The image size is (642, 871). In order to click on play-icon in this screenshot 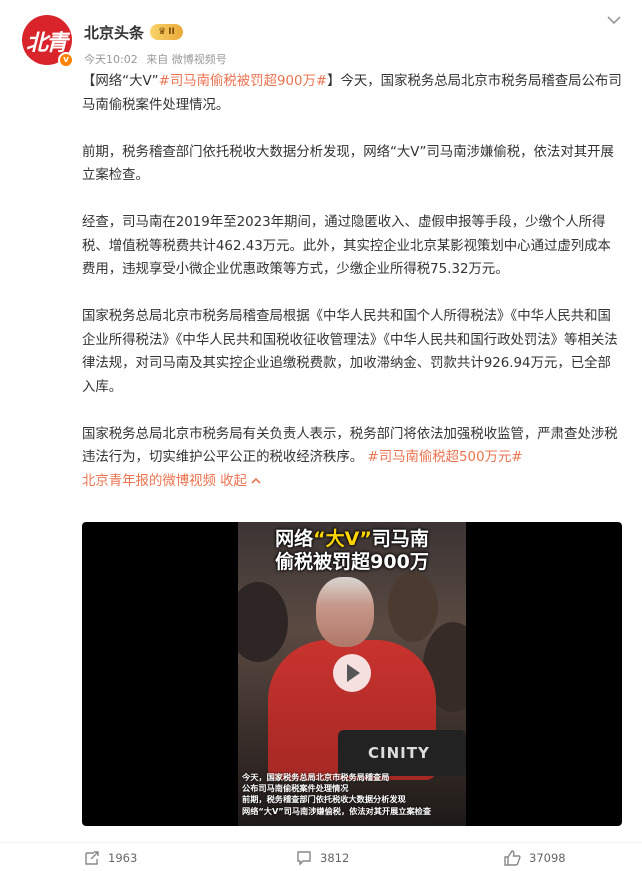, I will do `click(352, 673)`.